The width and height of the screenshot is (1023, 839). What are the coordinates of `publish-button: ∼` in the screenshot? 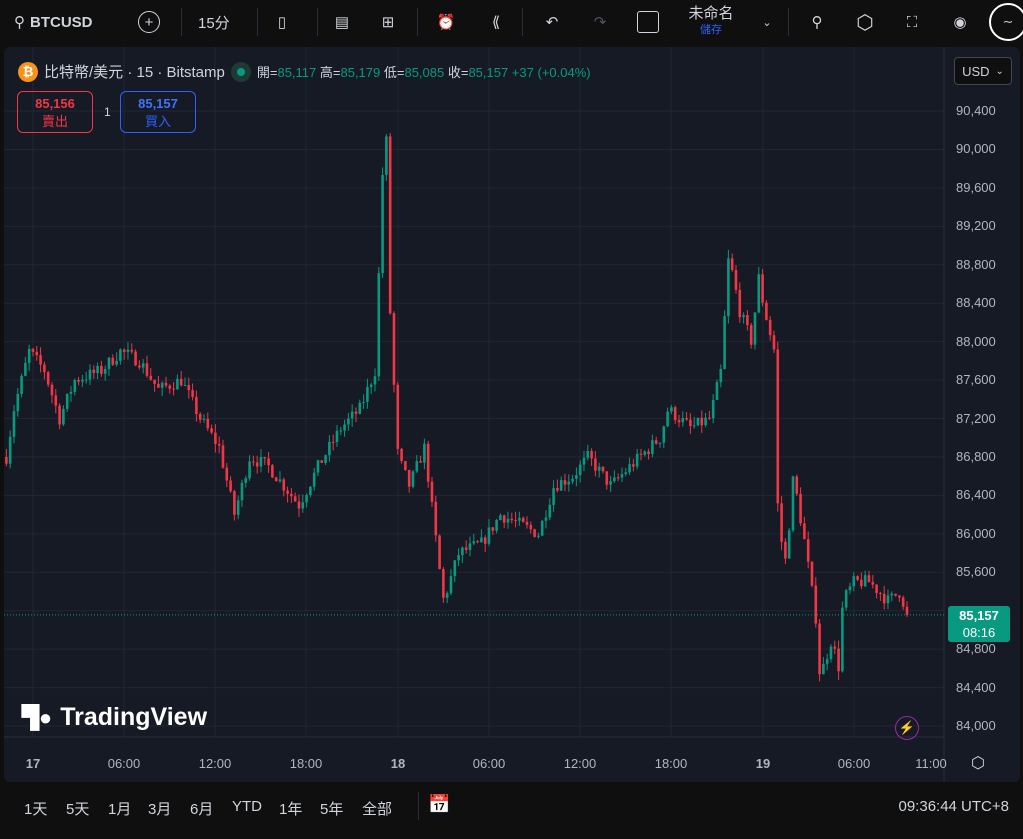 It's located at (1005, 22).